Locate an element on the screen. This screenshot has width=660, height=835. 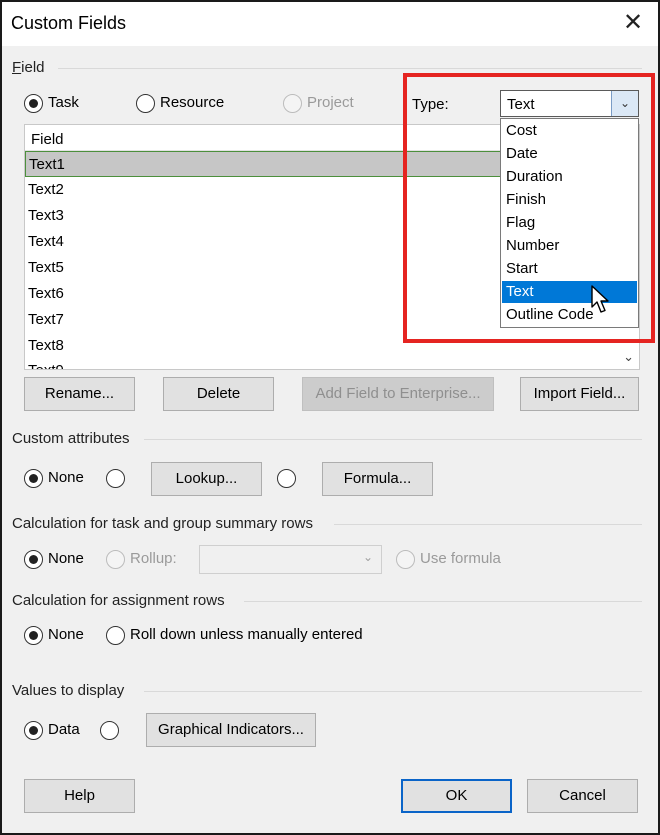
field-row-label: Text2 is located at coordinates (46, 189).